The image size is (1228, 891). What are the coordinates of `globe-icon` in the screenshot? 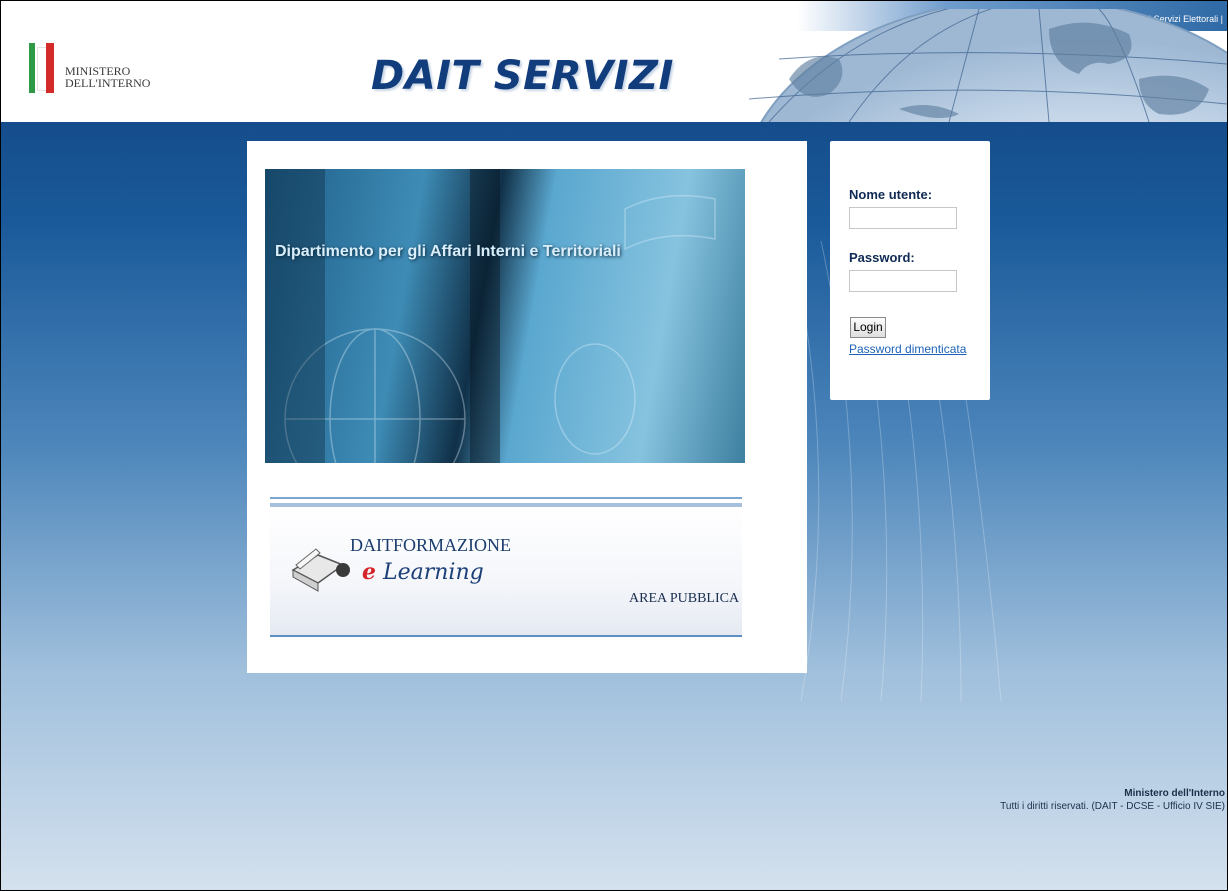 It's located at (988, 65).